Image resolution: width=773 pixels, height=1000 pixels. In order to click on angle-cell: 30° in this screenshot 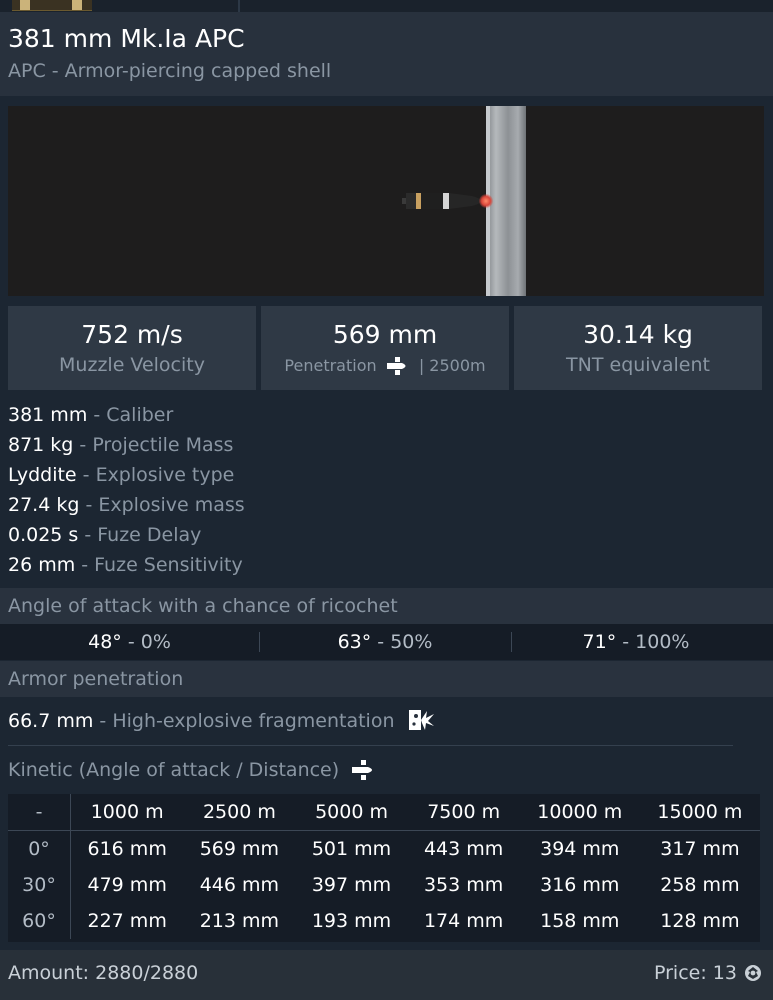, I will do `click(39, 885)`.